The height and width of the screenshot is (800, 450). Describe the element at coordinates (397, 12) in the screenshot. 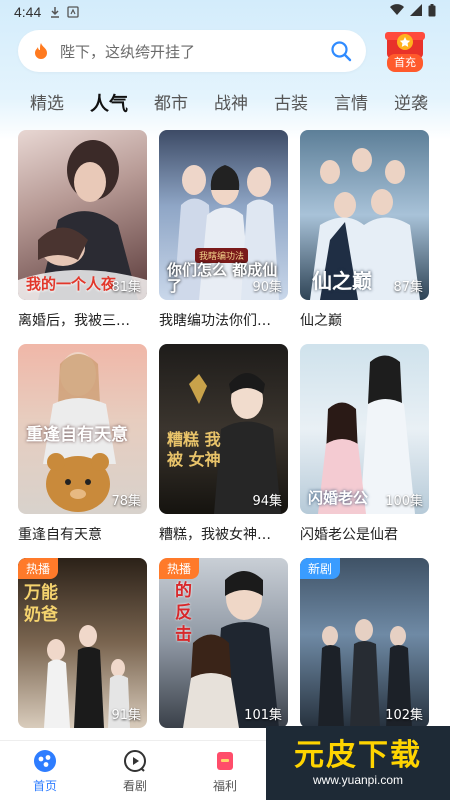

I see `wifi-icon` at that location.